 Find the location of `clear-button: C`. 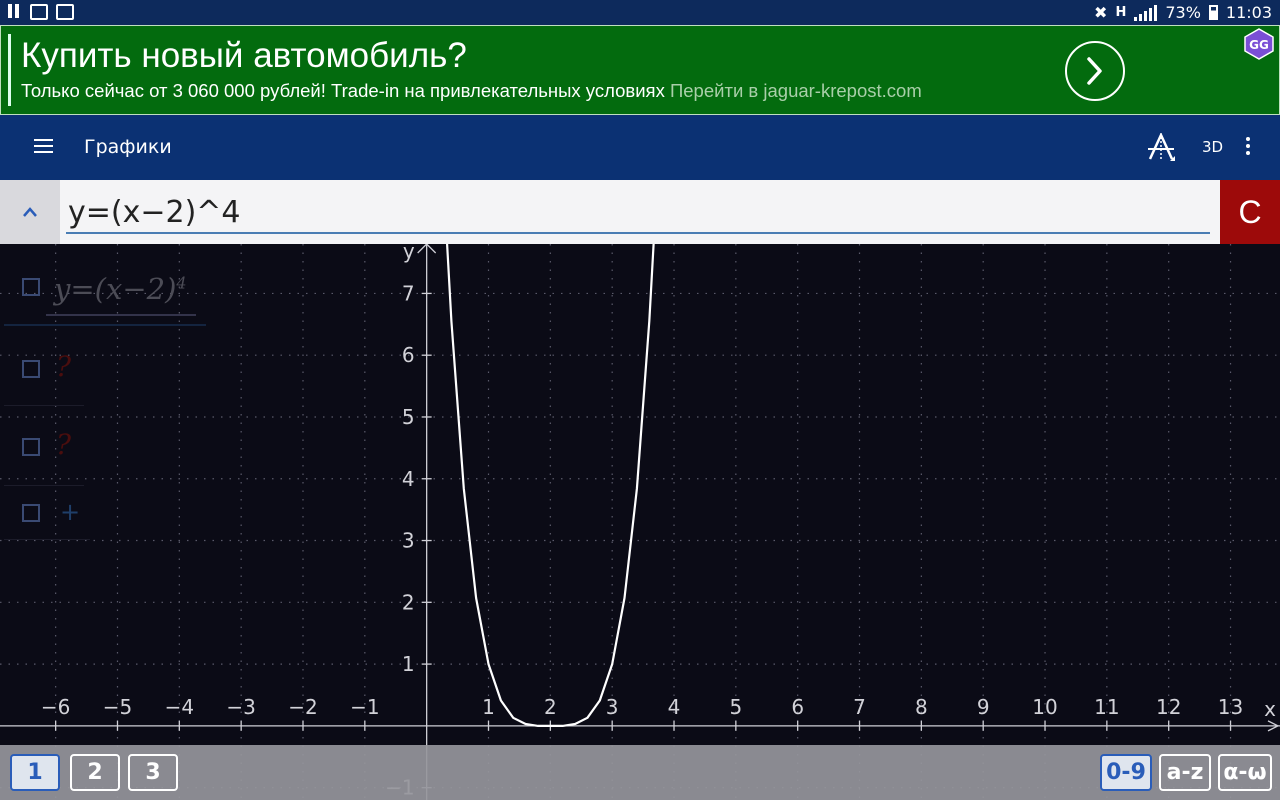

clear-button: C is located at coordinates (1250, 212).